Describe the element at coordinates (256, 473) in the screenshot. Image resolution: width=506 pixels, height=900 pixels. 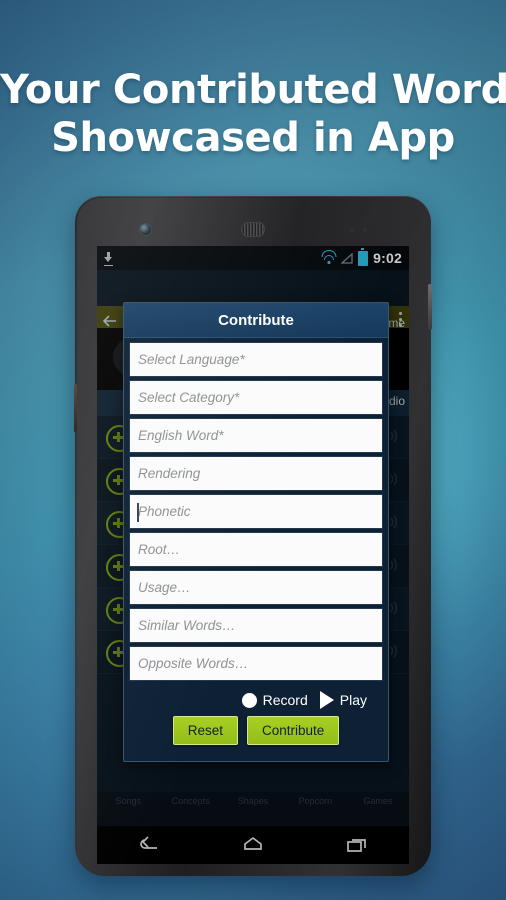
I see `rendering-input: Rendering` at that location.